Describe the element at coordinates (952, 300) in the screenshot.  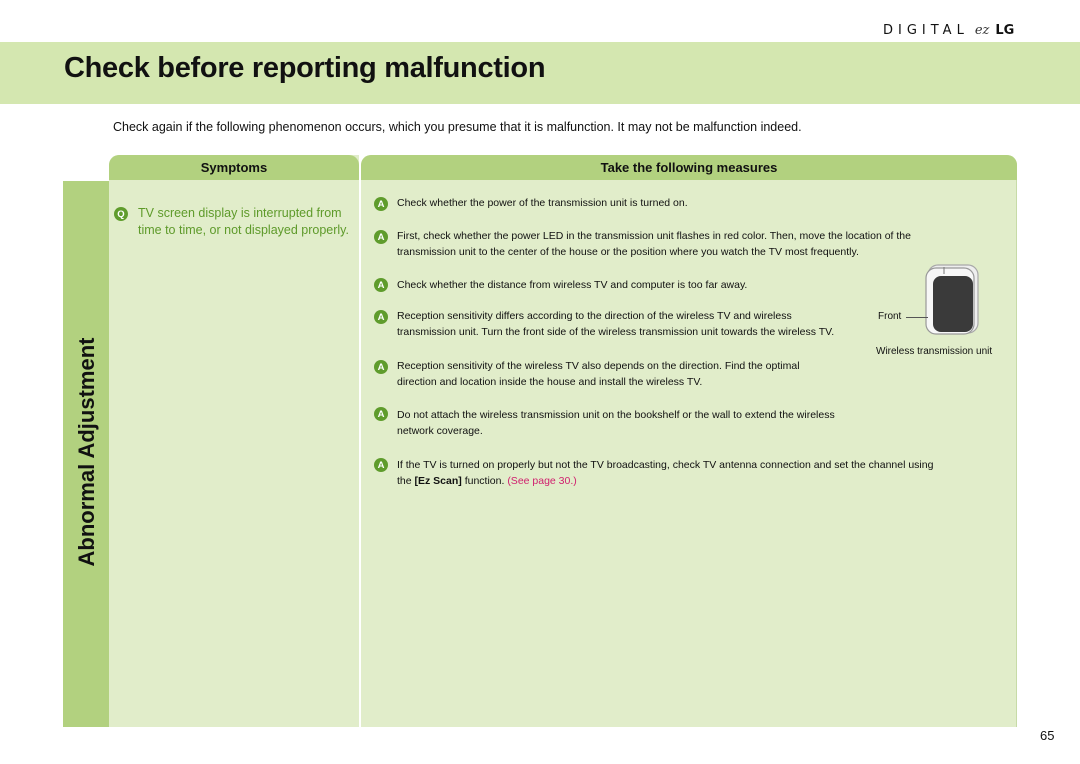
I see `wireless-transmission-unit-icon` at that location.